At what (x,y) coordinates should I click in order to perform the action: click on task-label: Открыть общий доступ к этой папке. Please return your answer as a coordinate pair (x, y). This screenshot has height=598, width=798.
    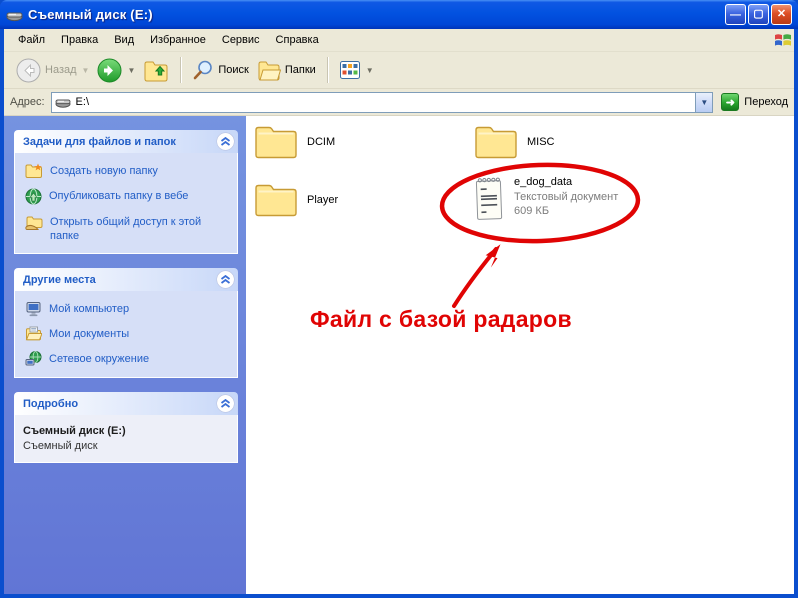
    Looking at the image, I should click on (126, 228).